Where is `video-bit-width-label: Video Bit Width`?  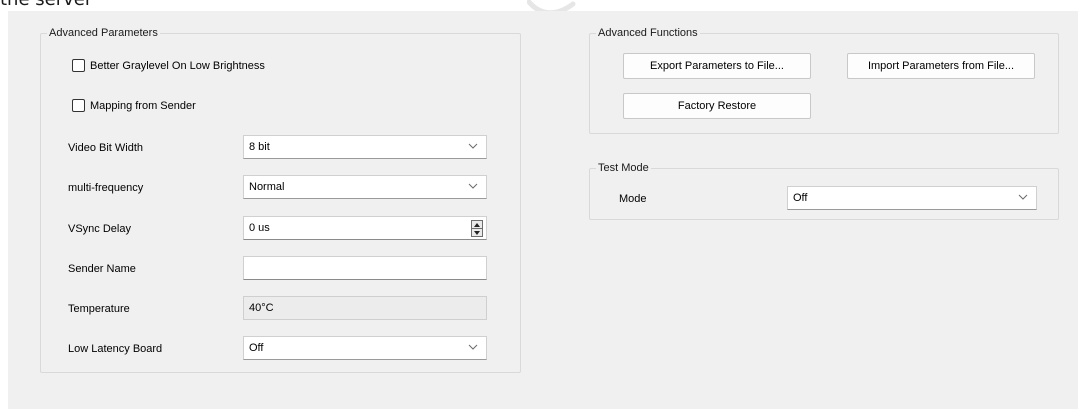 video-bit-width-label: Video Bit Width is located at coordinates (106, 148).